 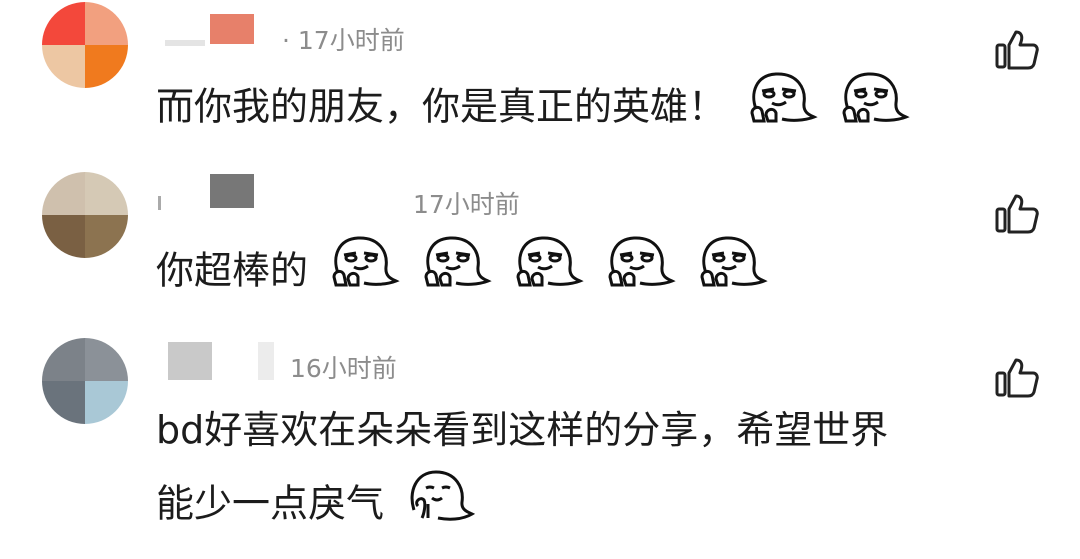 I want to click on comment-text: 而你我的朋友，你是真正的英雄！, so click(x=533, y=109).